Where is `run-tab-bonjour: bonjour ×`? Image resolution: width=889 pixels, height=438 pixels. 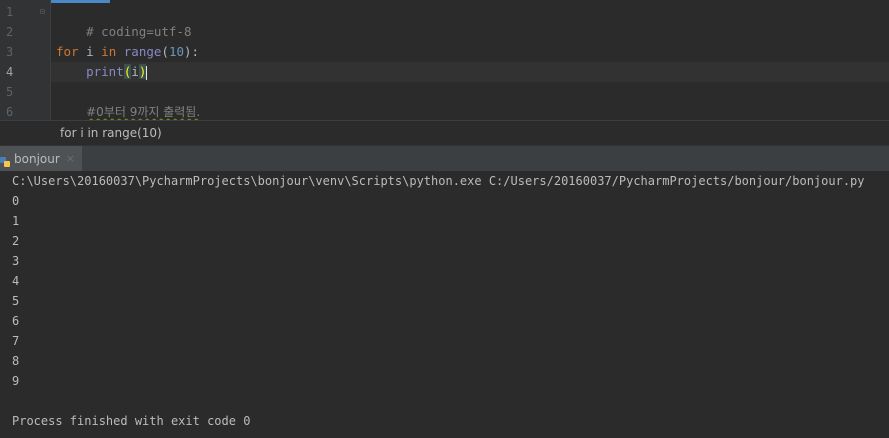
run-tab-bonjour: bonjour × is located at coordinates (41, 158).